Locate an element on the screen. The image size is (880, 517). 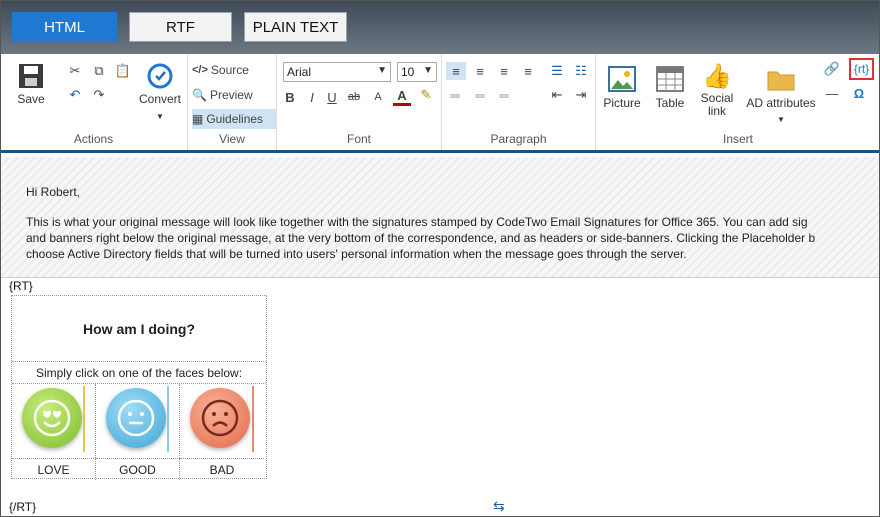
source-label: Source is located at coordinates (229, 70).